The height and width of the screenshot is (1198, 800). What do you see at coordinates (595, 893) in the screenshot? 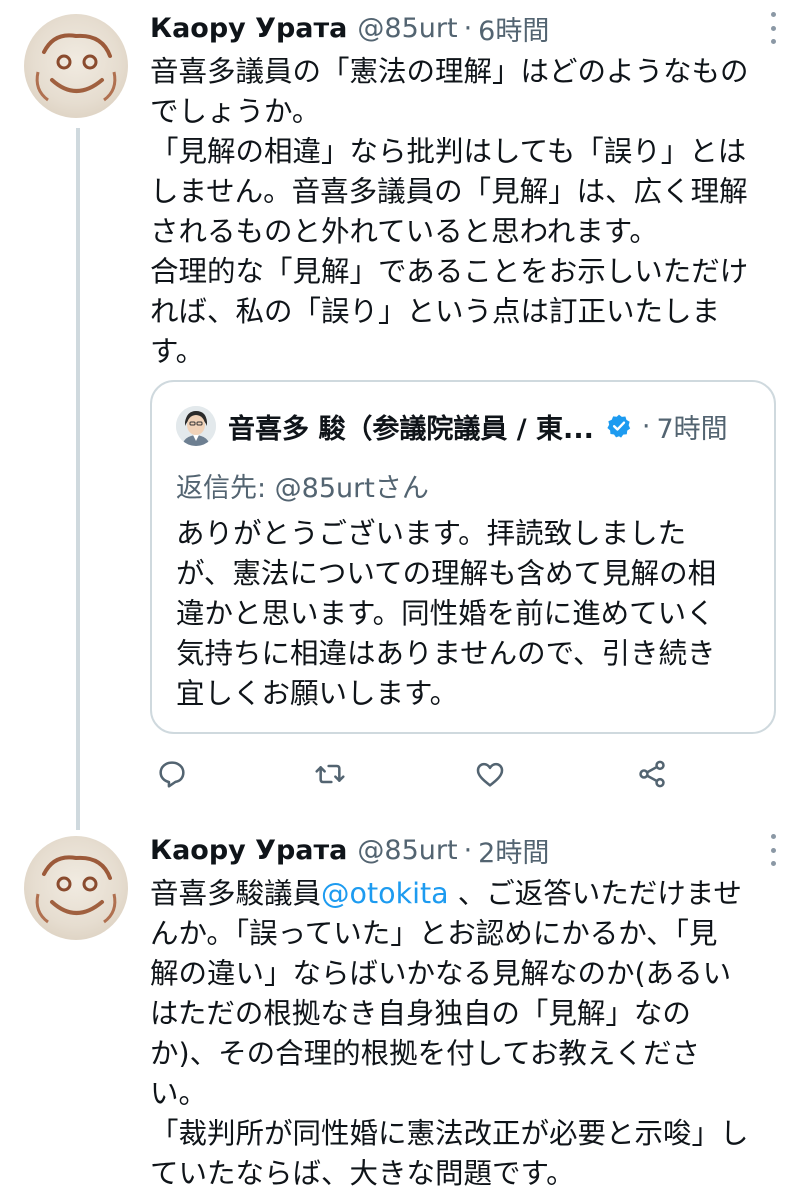
I see `tweet-text-segment: 、ご返答いただけませ` at bounding box center [595, 893].